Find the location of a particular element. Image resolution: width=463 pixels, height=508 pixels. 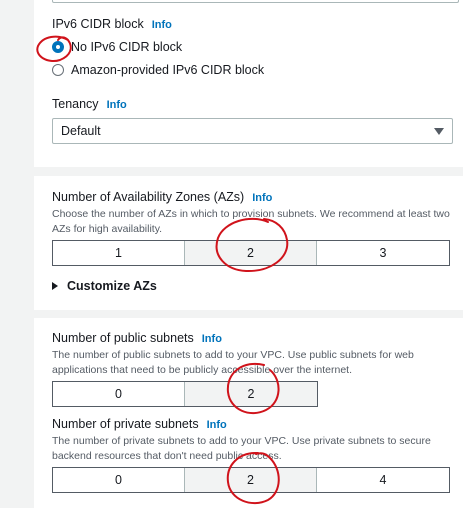

private-subnets-label: Number of private subnets Info is located at coordinates (139, 424).